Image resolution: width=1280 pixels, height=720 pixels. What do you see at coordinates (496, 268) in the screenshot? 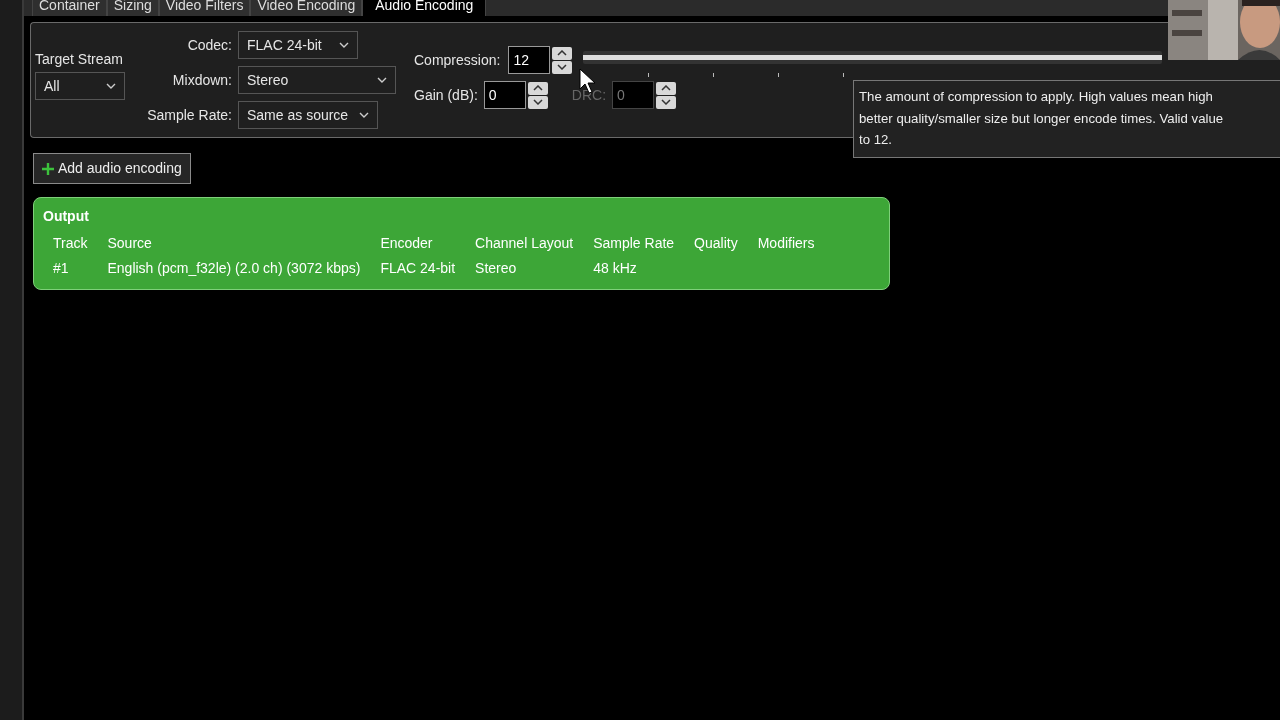
I see `table-cell-text: Stereo` at bounding box center [496, 268].